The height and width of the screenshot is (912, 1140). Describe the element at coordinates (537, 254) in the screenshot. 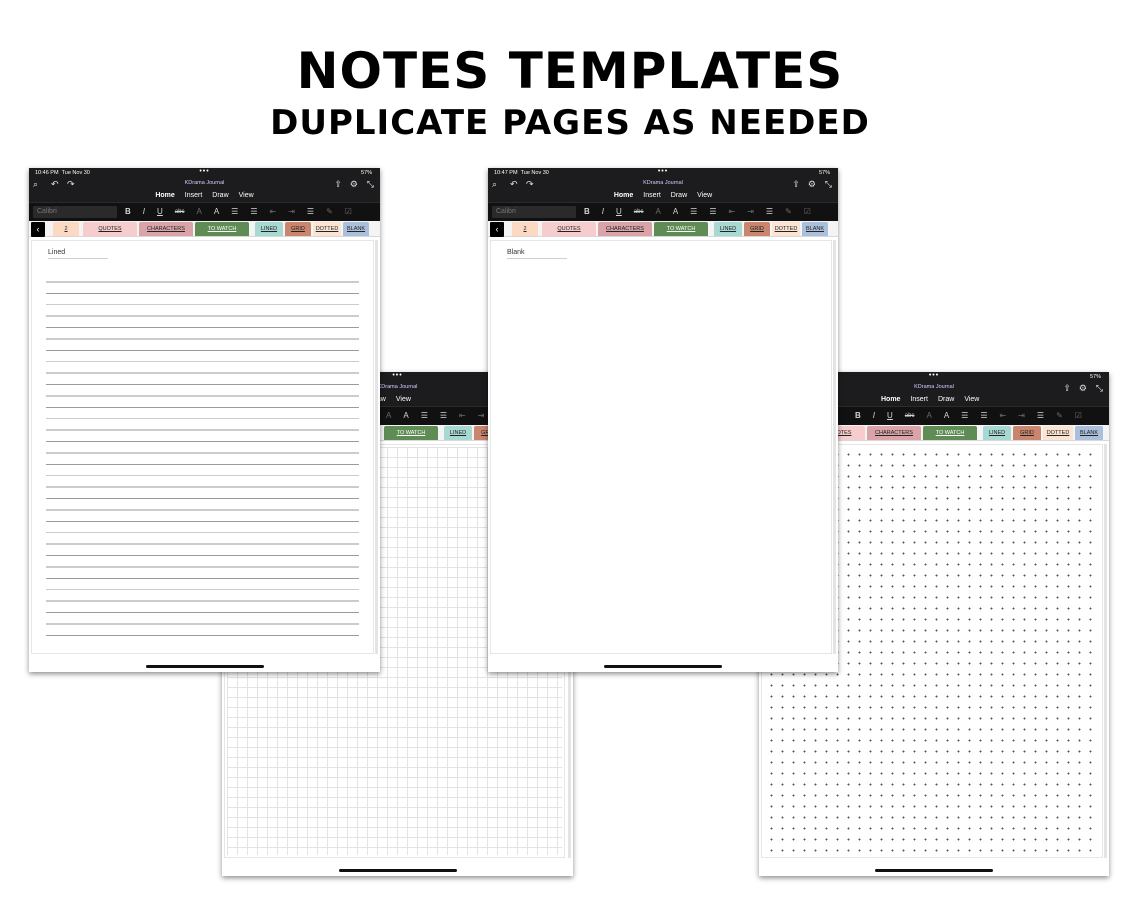

I see `page-title: Blank` at that location.